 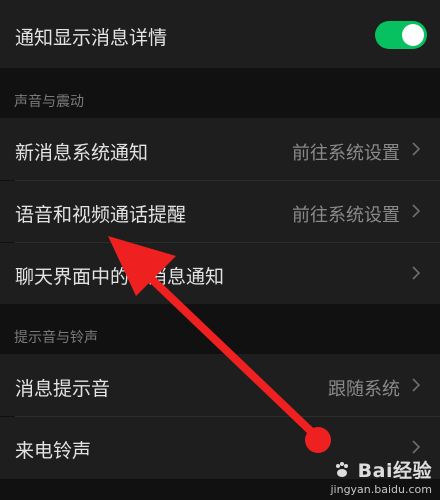 I want to click on call-reminder-label: 语音和视频通话提醒, so click(x=101, y=215).